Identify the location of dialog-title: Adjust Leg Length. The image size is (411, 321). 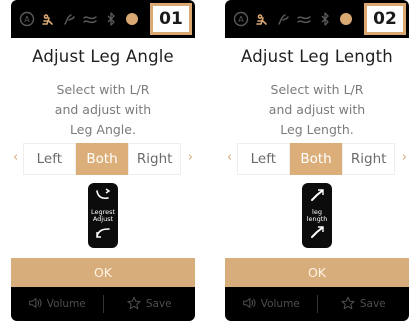
(317, 56).